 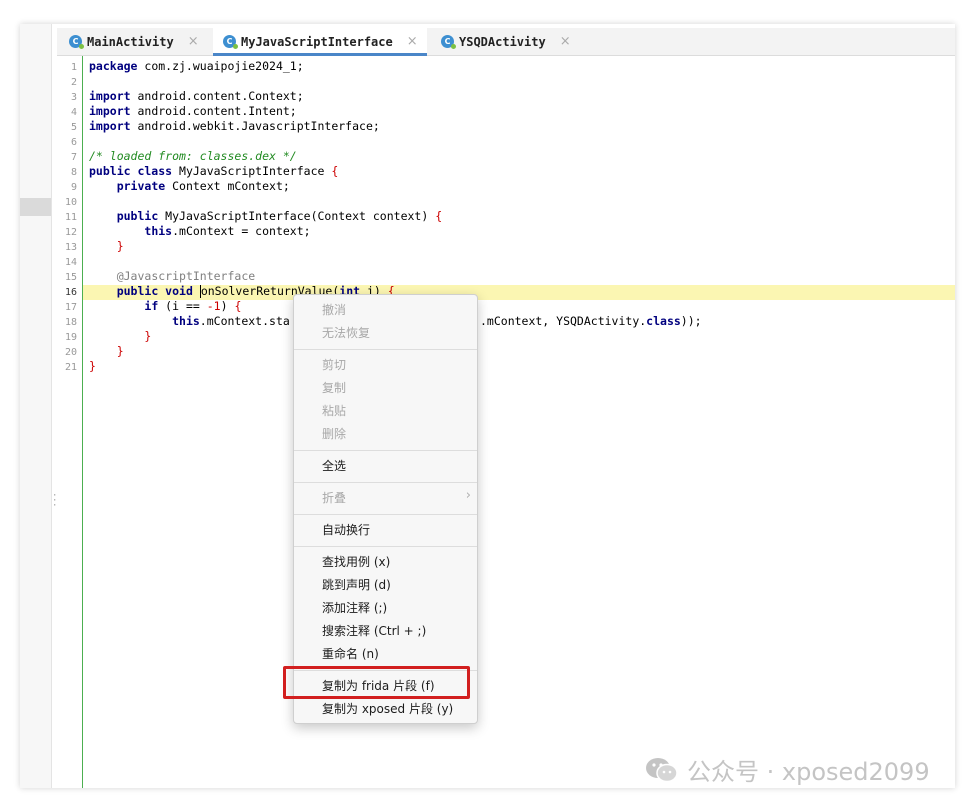 I want to click on code-line-20: }, so click(x=120, y=351).